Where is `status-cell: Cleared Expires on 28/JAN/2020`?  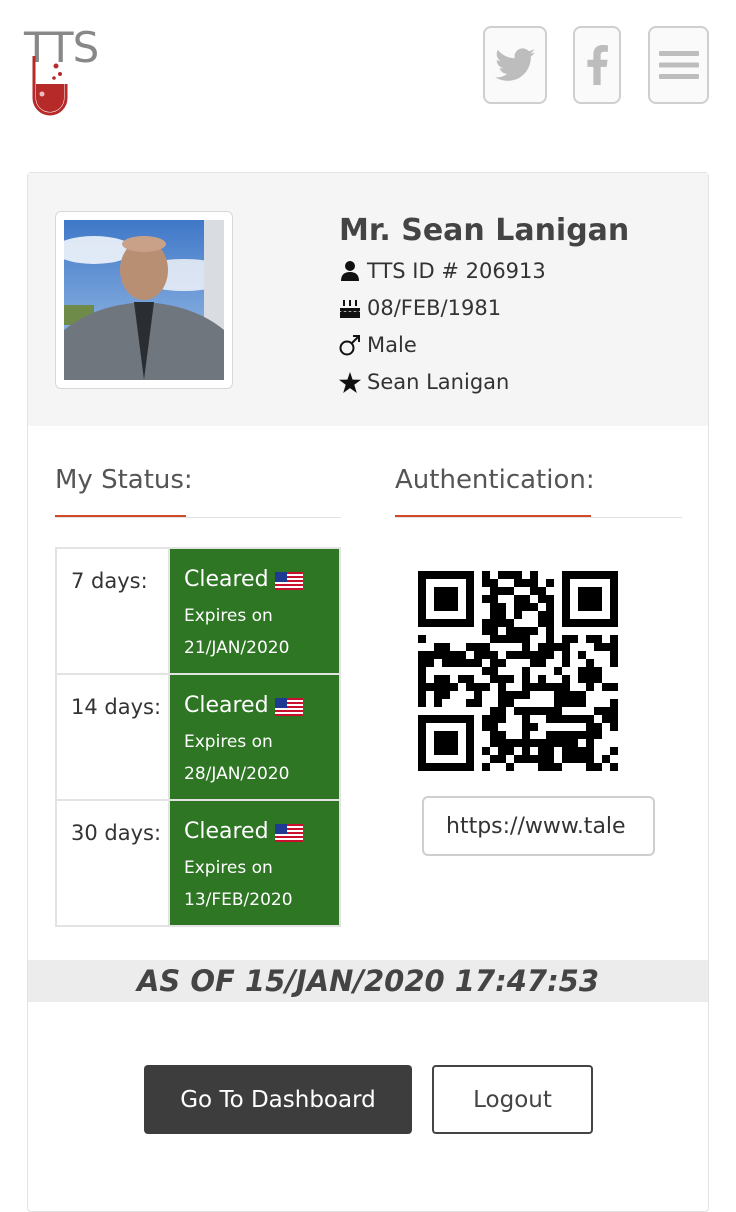
status-cell: Cleared Expires on 28/JAN/2020 is located at coordinates (254, 737).